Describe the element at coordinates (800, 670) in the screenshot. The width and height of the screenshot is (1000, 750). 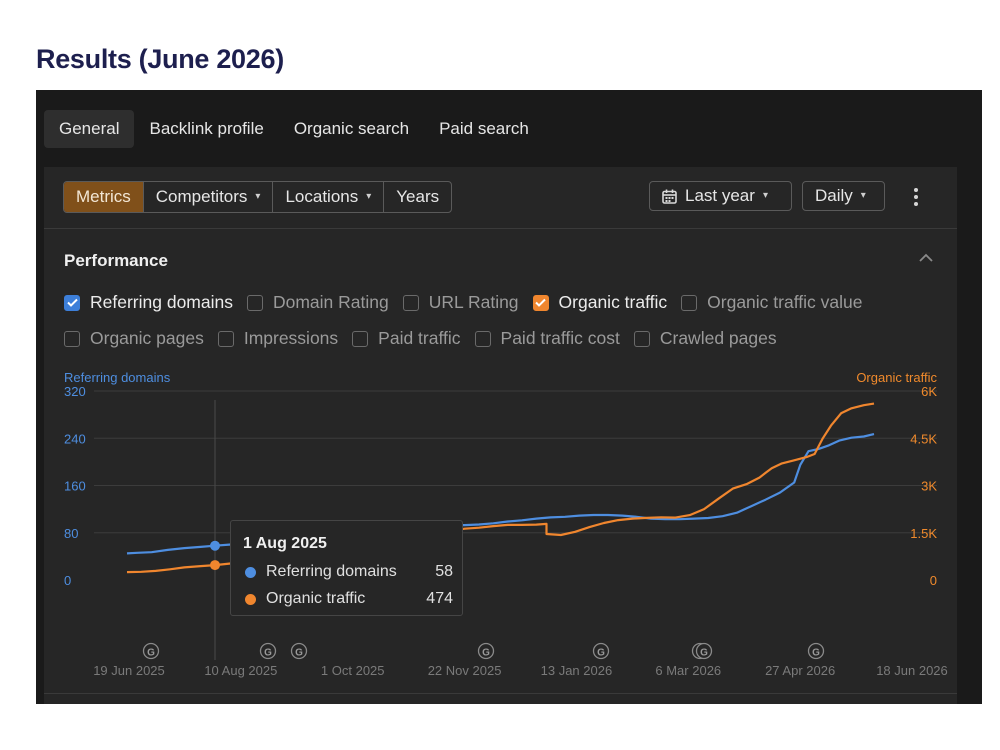
I see `x-tick-label: 27 Apr 2026` at that location.